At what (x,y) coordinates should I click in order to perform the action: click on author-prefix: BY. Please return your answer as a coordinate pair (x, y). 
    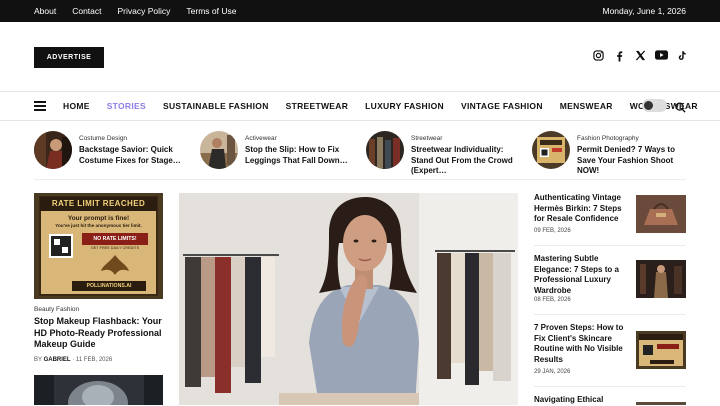
    Looking at the image, I should click on (38, 359).